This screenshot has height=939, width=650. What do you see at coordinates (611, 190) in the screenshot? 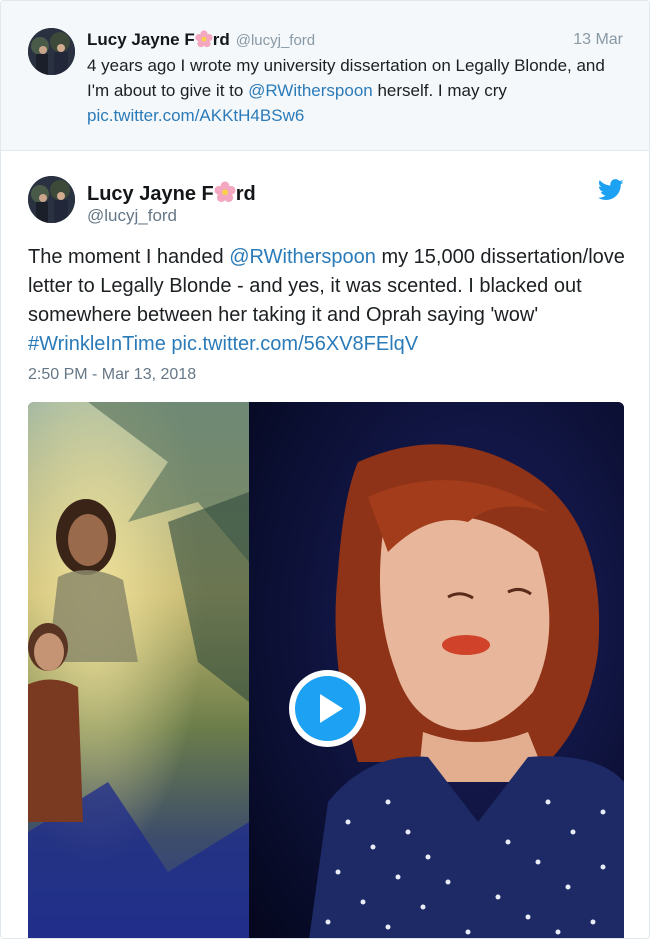
I see `twitter-bird-icon` at bounding box center [611, 190].